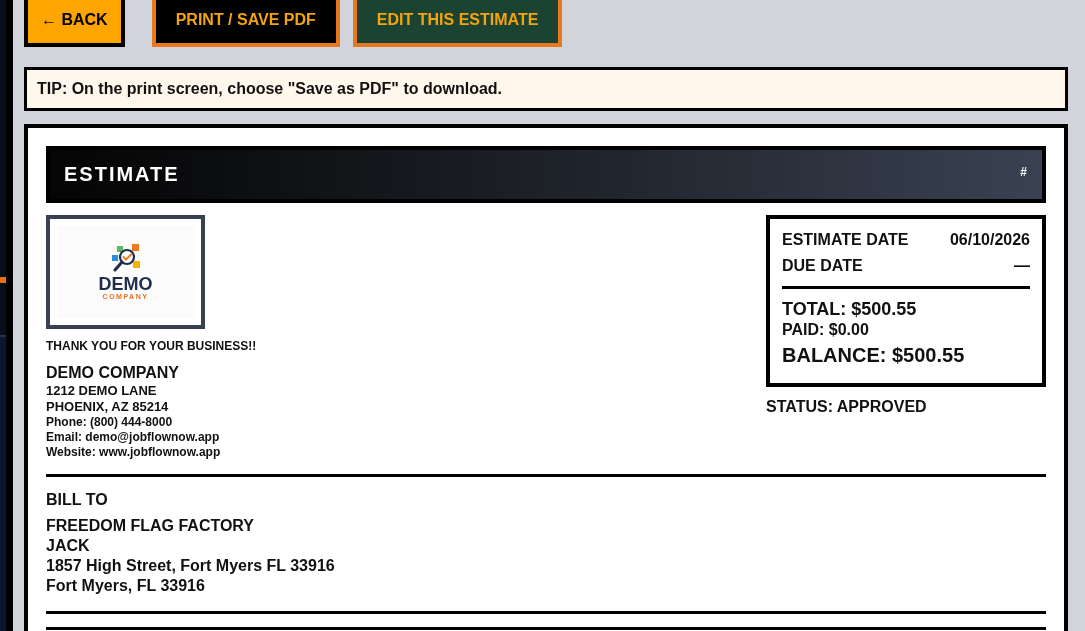  Describe the element at coordinates (150, 526) in the screenshot. I see `bill-to-line: FREEDOM FLAG FACTORY` at that location.